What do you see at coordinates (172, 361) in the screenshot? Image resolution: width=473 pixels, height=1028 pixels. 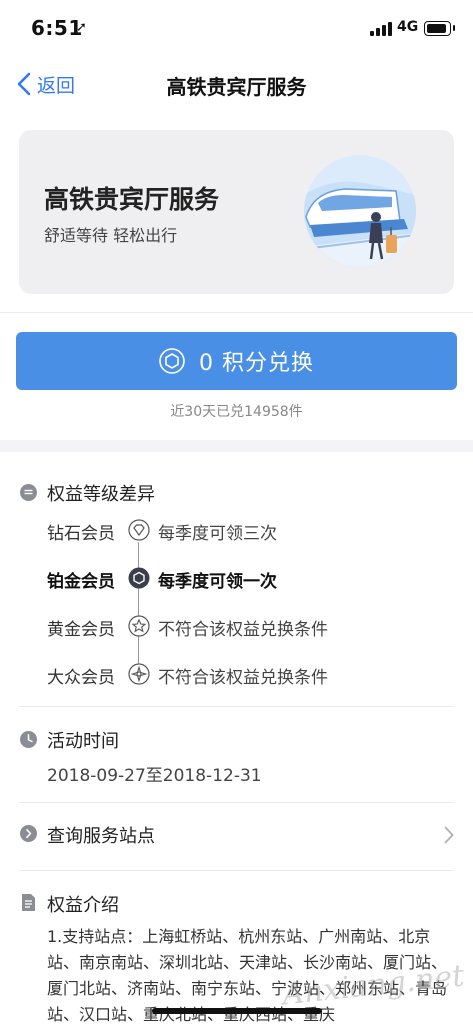 I see `points-hexagon-icon` at bounding box center [172, 361].